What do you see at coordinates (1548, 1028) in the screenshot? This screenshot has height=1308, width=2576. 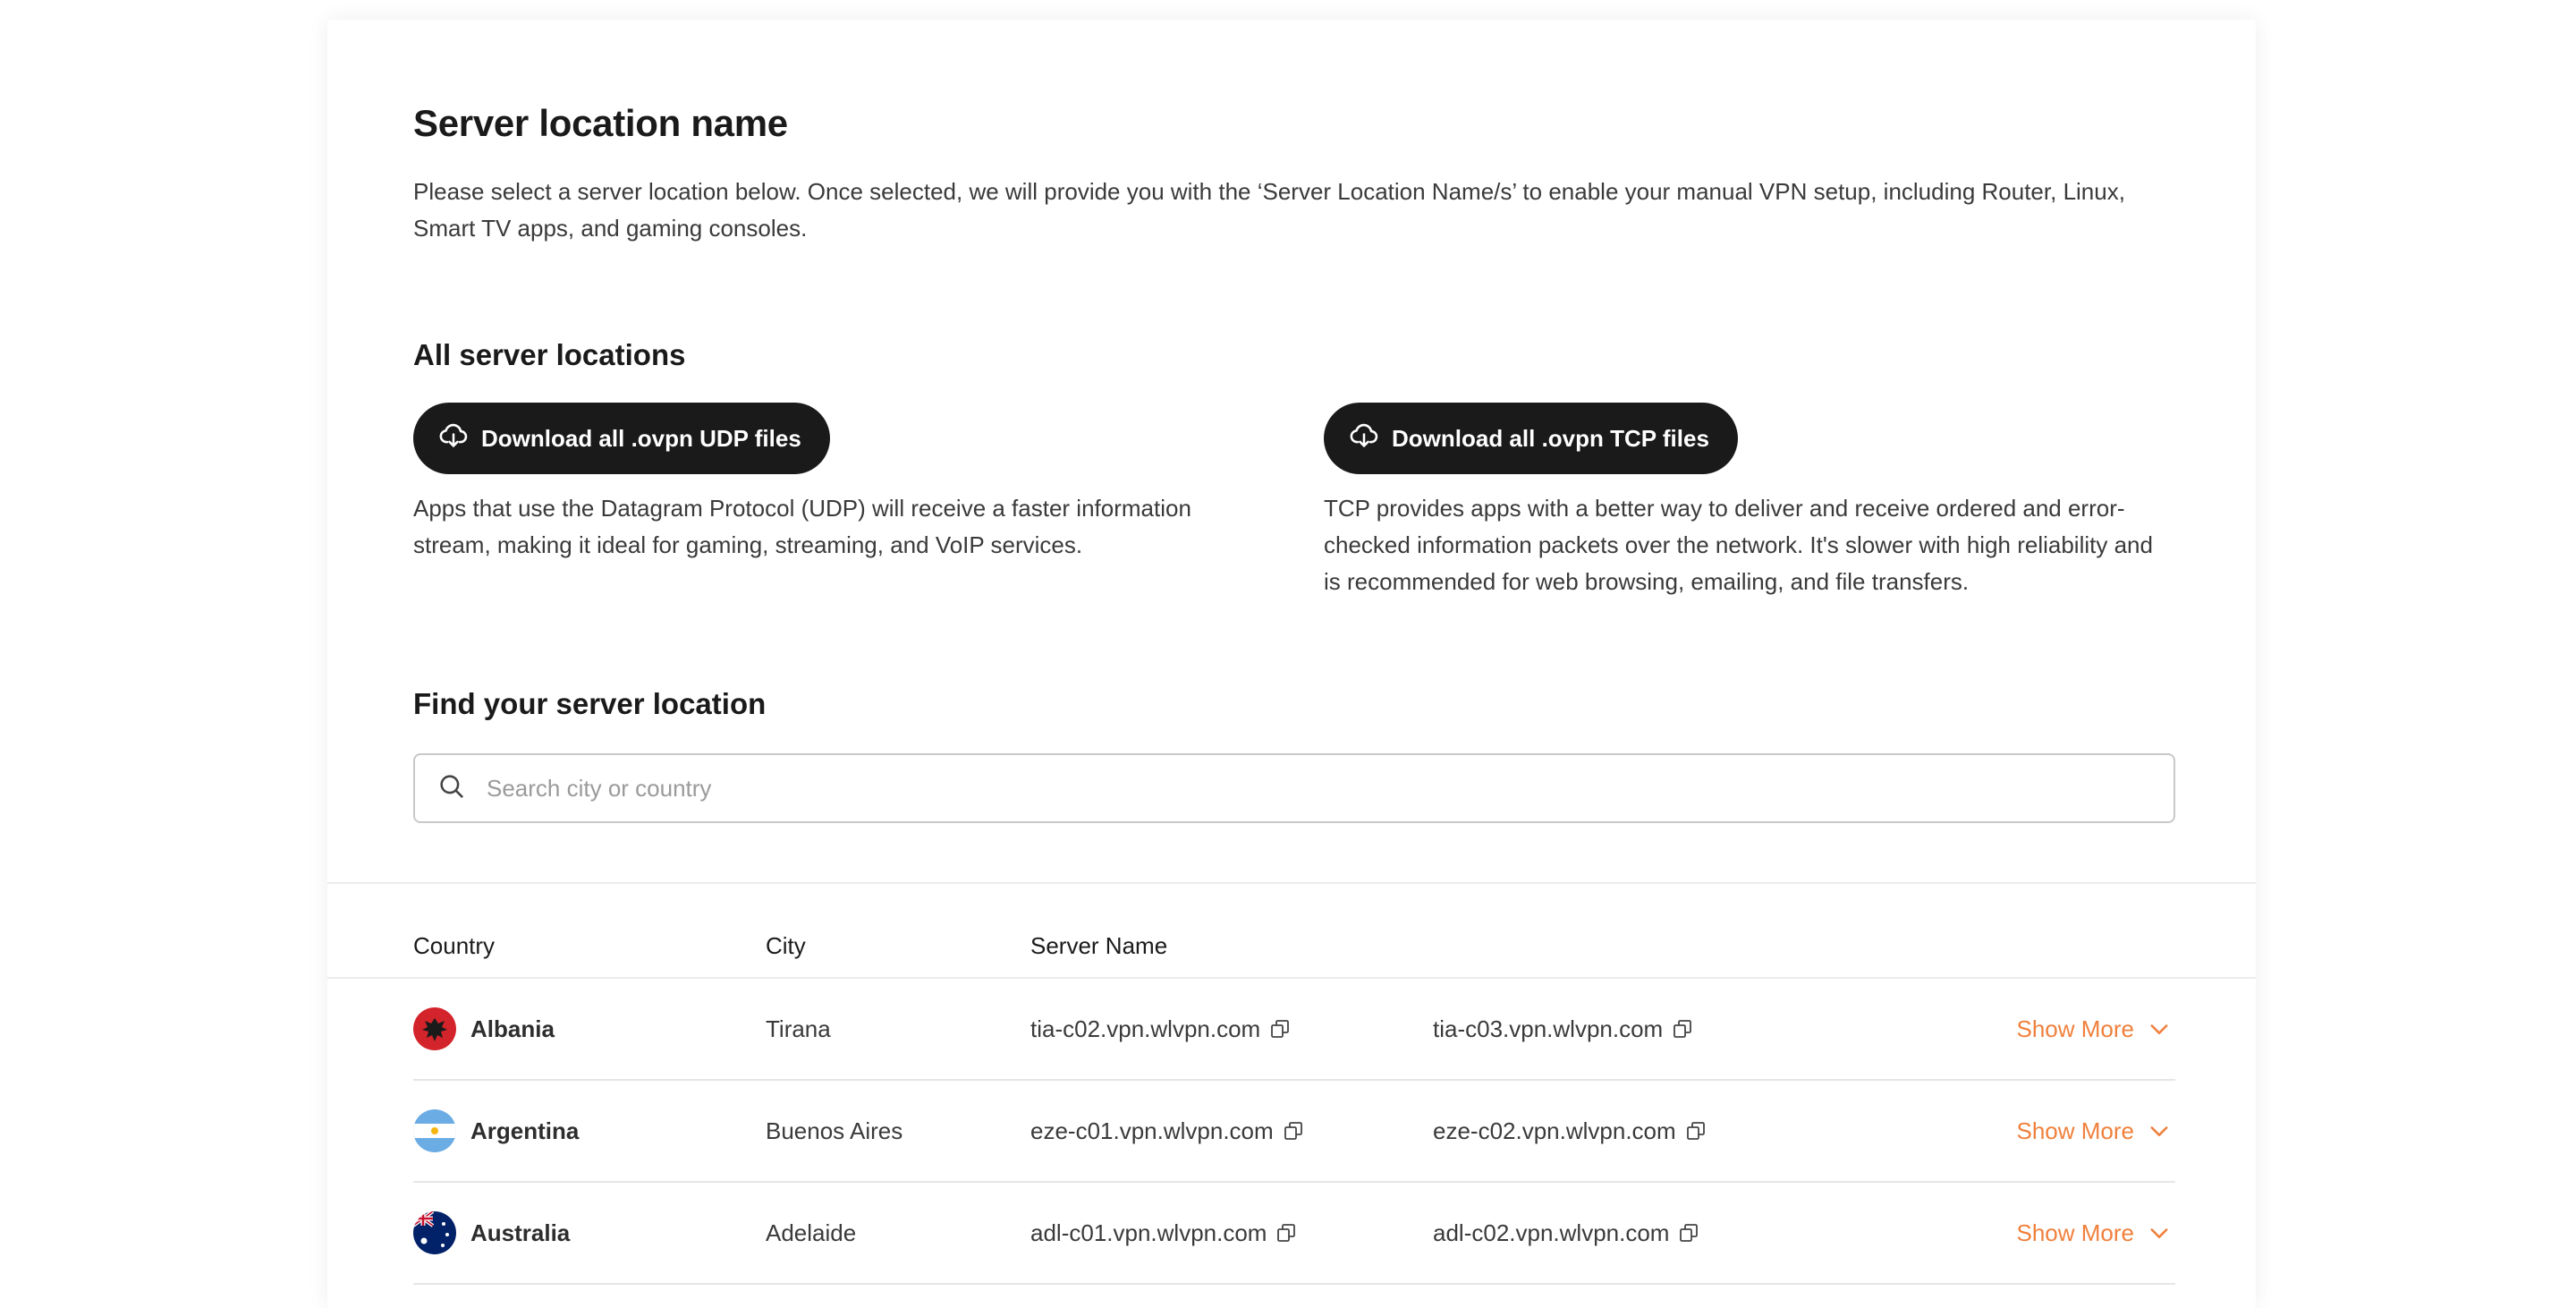 I see `server-name: tia-c03.vpn.wlvpn.com` at bounding box center [1548, 1028].